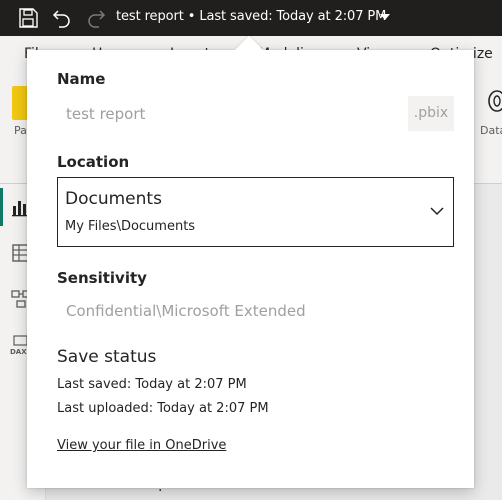  I want to click on last-saved-text: Last saved: Today at 2:07 PM, so click(152, 384).